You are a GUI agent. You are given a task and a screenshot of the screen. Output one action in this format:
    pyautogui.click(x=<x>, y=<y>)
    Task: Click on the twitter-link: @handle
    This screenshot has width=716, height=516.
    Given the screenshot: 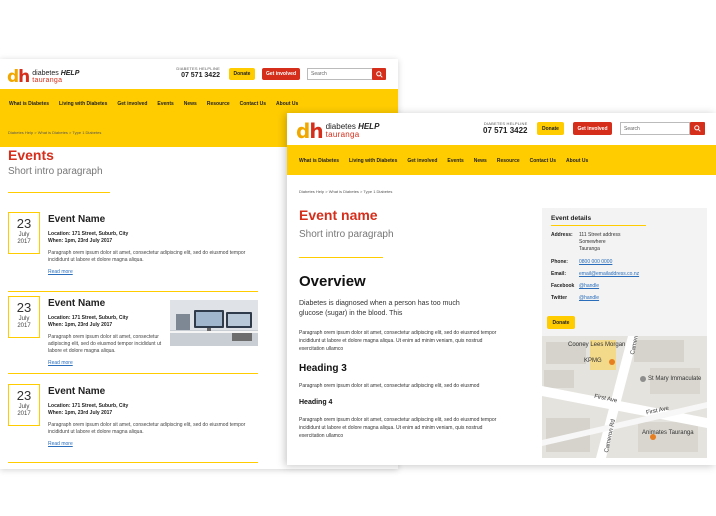 What is the action you would take?
    pyautogui.click(x=589, y=298)
    